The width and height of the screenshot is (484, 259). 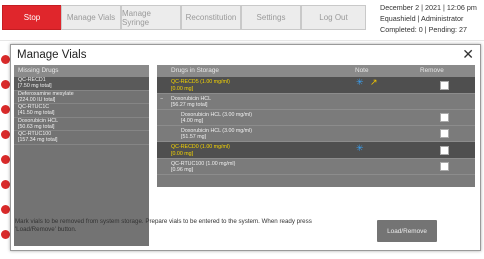 I want to click on list-item: QC-RTUC1C [41.50 mg total], so click(x=81, y=111).